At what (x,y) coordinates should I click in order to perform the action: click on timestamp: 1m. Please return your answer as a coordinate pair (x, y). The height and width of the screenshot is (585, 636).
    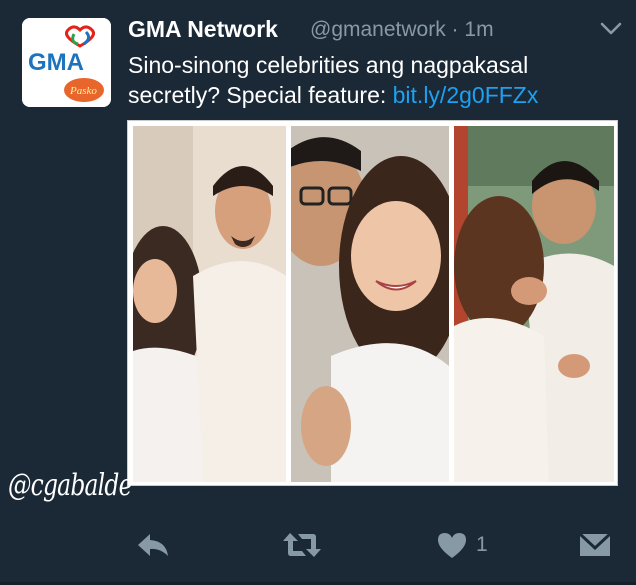
    Looking at the image, I should click on (478, 29).